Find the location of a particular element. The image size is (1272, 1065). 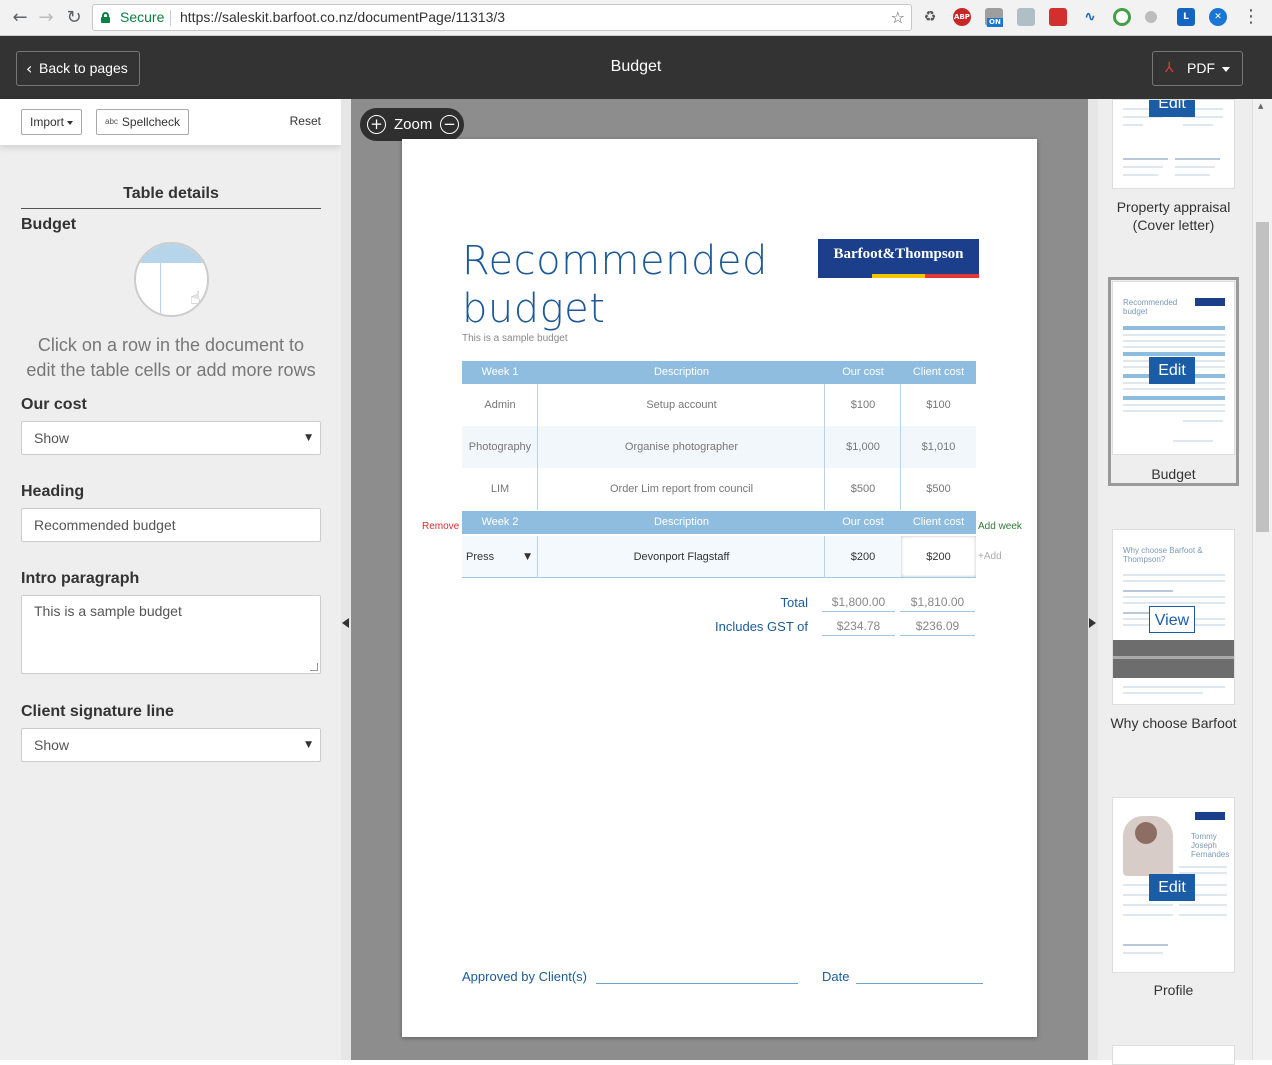

spellcheck-icon: abc is located at coordinates (111, 121).